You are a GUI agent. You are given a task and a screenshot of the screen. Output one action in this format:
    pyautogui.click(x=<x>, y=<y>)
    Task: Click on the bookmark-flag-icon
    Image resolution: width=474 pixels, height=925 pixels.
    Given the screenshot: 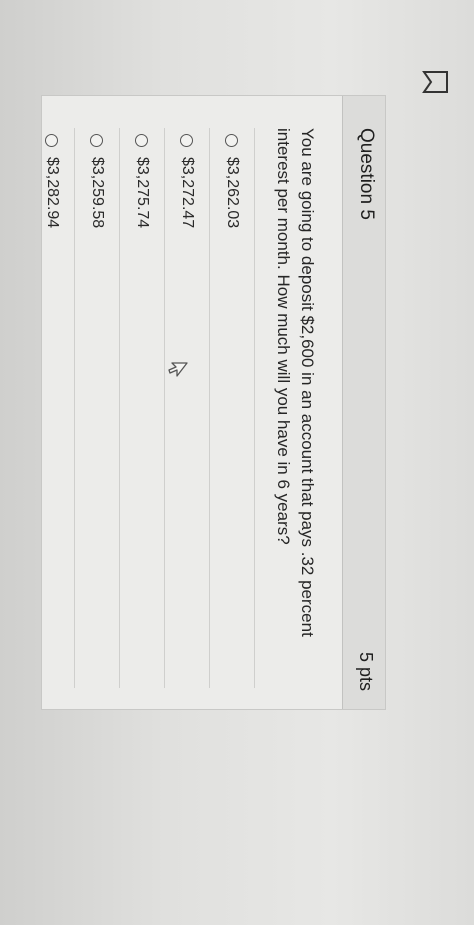 What is the action you would take?
    pyautogui.click(x=435, y=82)
    